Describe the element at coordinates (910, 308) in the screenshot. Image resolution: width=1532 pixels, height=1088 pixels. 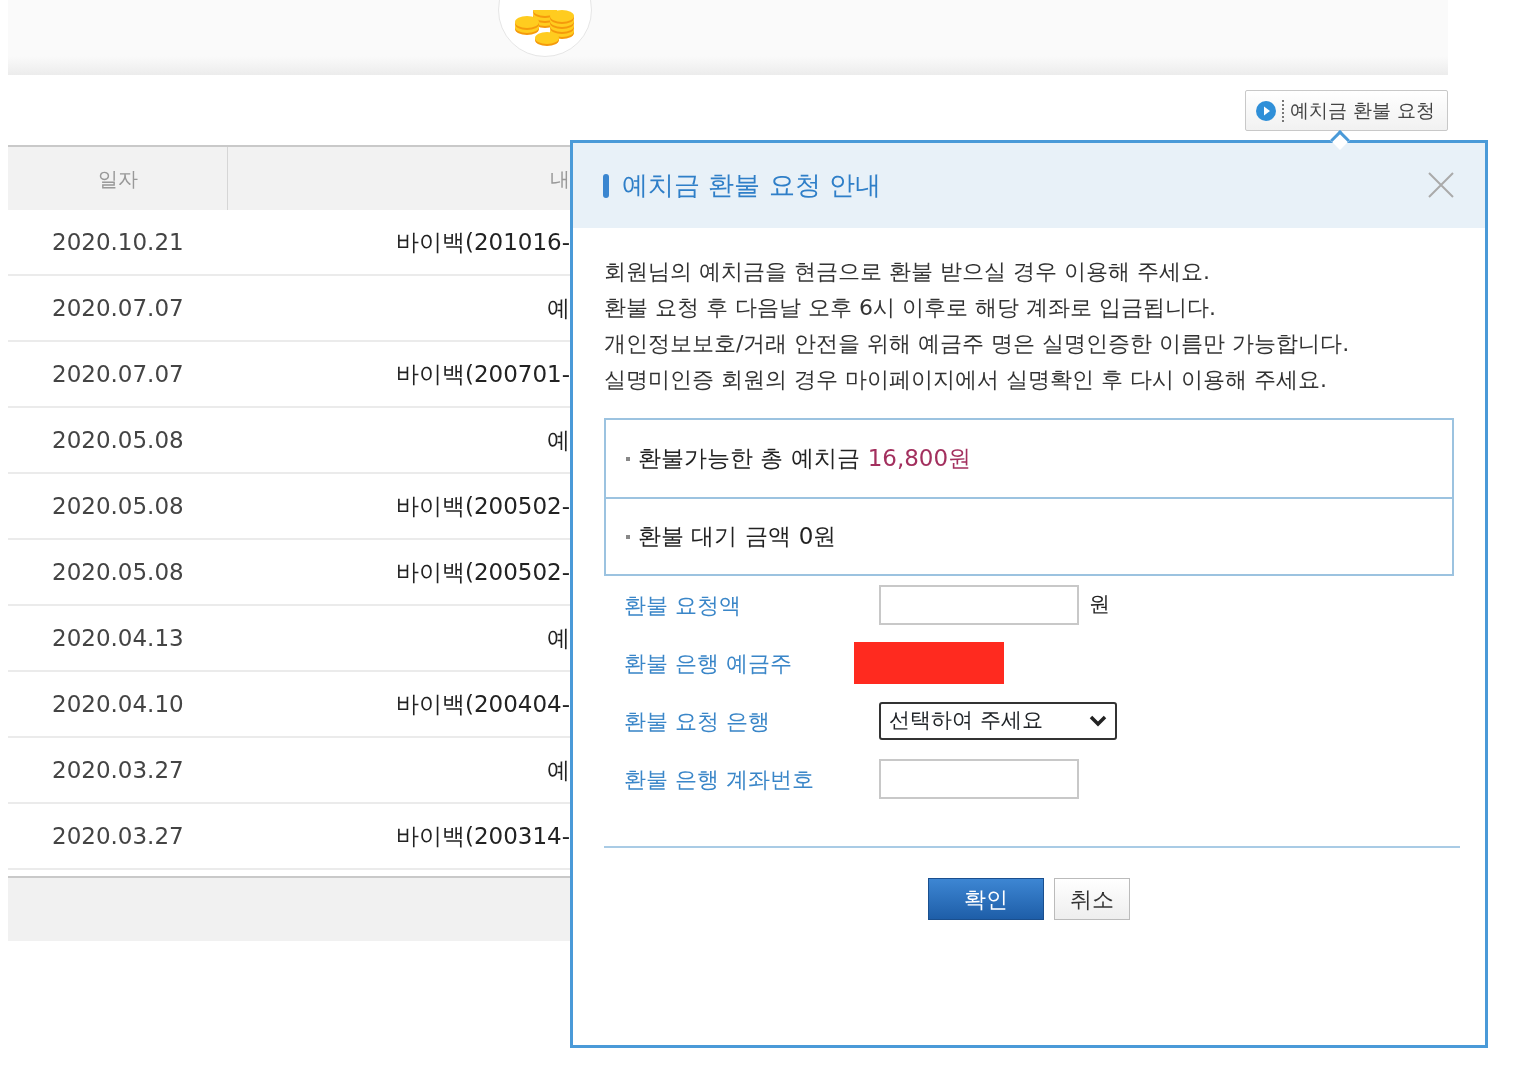
I see `notice-text: 환불 요청 후 다음날 오후 6시 이후로 해당 계좌로 입금됩니다.` at that location.